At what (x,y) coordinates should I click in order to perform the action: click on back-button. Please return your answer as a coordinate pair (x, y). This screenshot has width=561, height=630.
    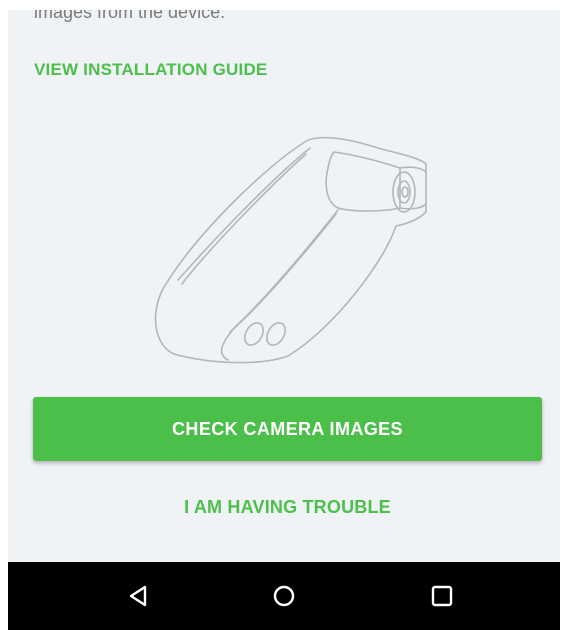
    Looking at the image, I should click on (138, 596).